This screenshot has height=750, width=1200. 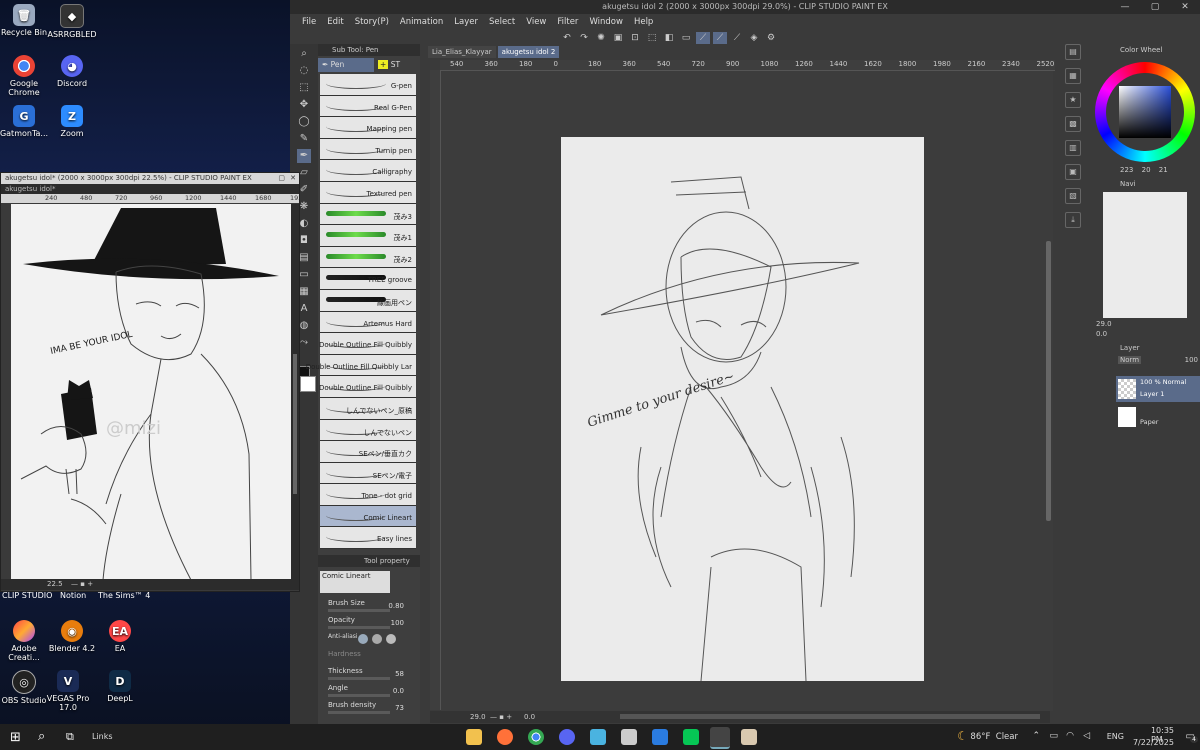 I want to click on brush-item: しんでないペン_原稿, so click(x=368, y=408).